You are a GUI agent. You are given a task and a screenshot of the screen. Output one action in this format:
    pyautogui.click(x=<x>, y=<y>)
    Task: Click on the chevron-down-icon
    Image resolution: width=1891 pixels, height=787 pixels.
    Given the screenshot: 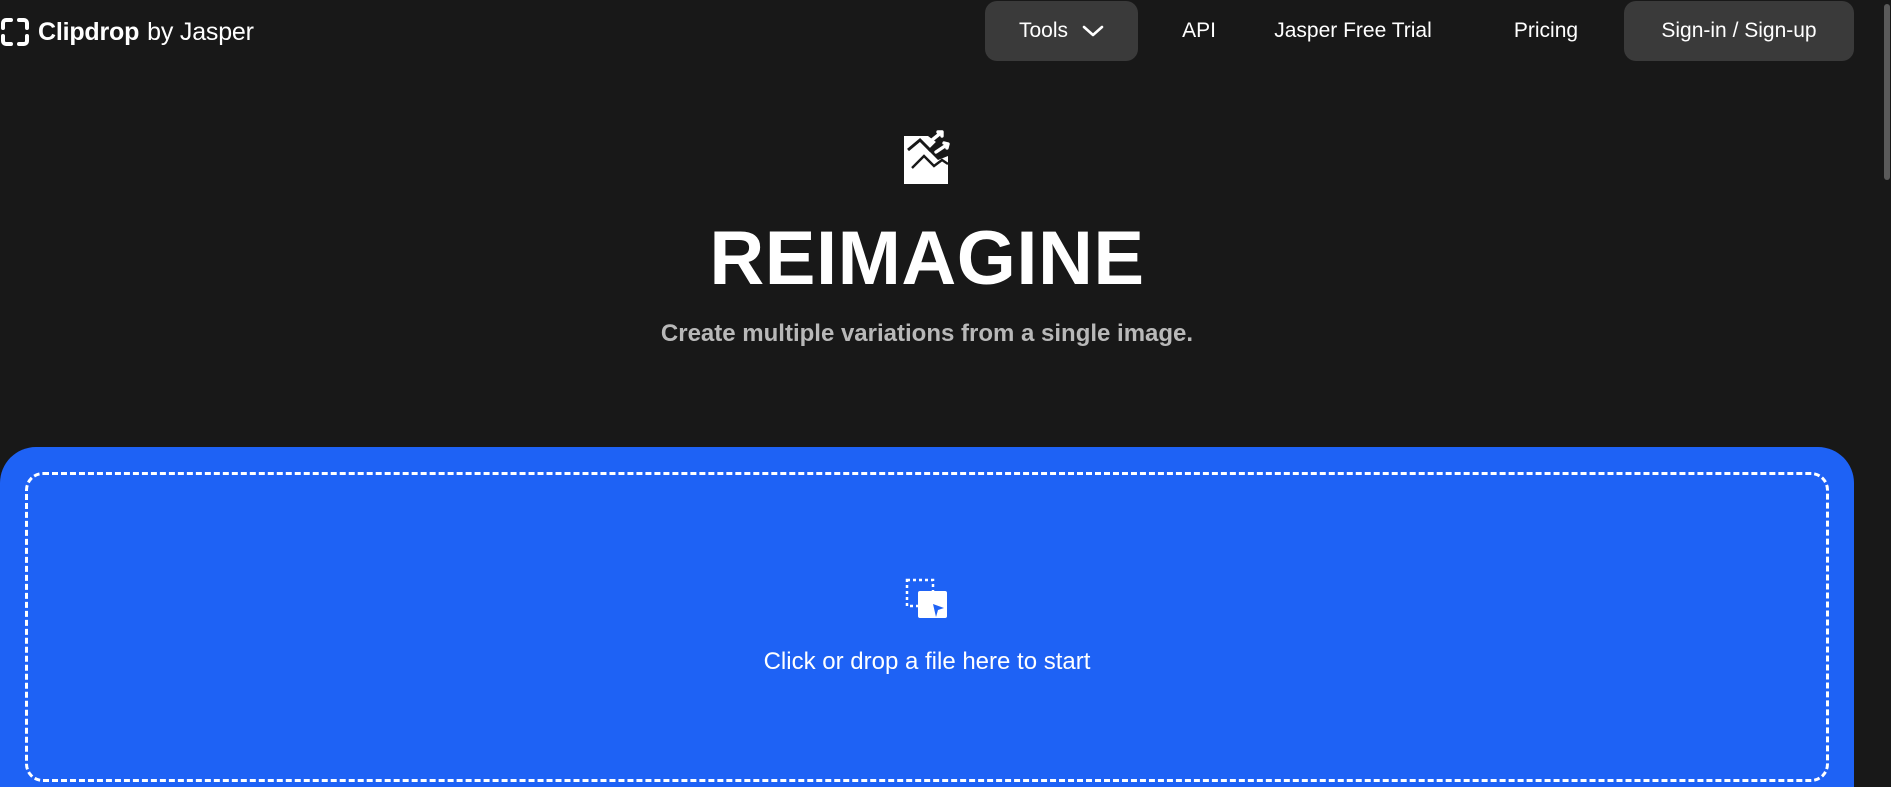 What is the action you would take?
    pyautogui.click(x=1093, y=31)
    